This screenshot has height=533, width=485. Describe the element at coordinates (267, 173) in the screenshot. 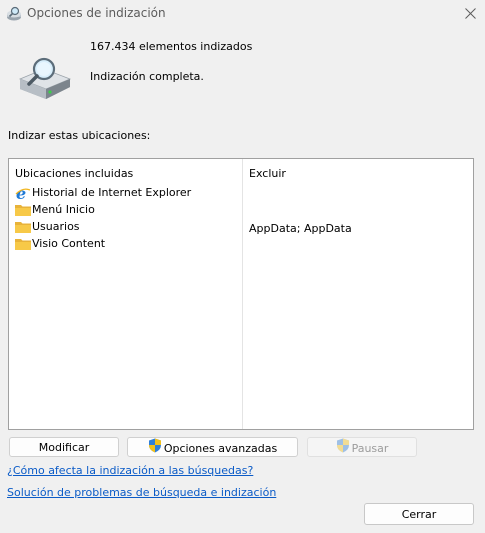

I see `column-header-exclude: Excluir` at that location.